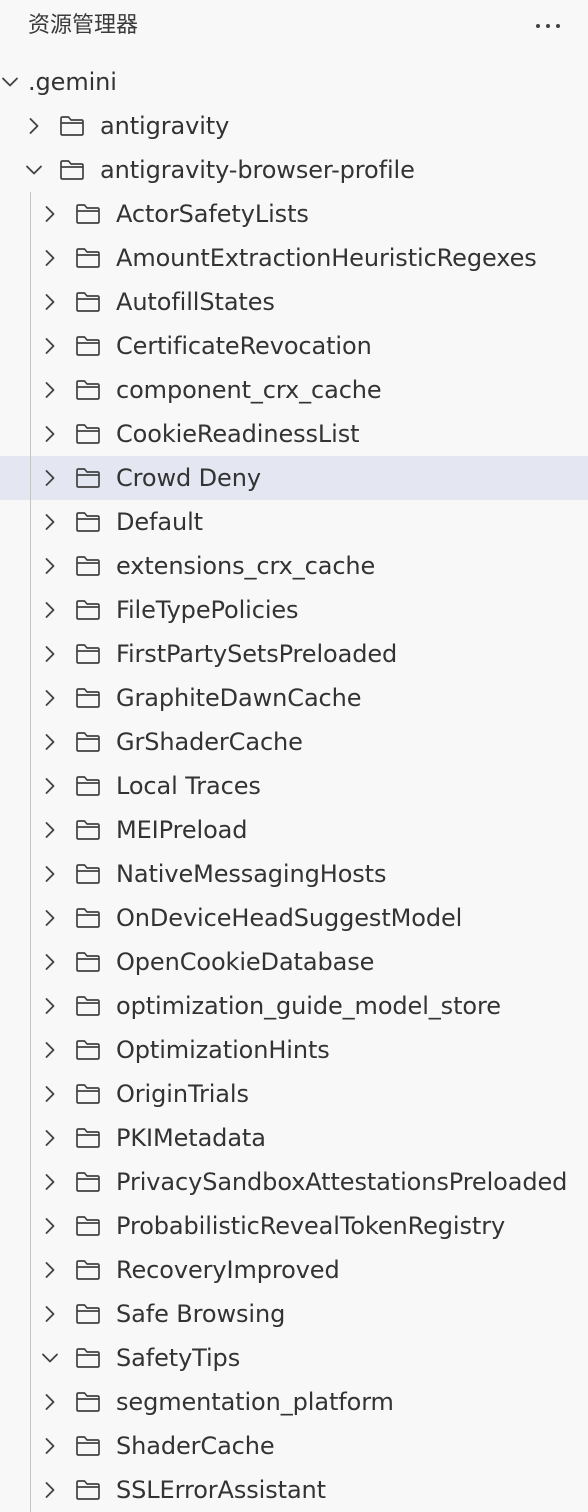  I want to click on tree-item-label: AutofillStates, so click(195, 302).